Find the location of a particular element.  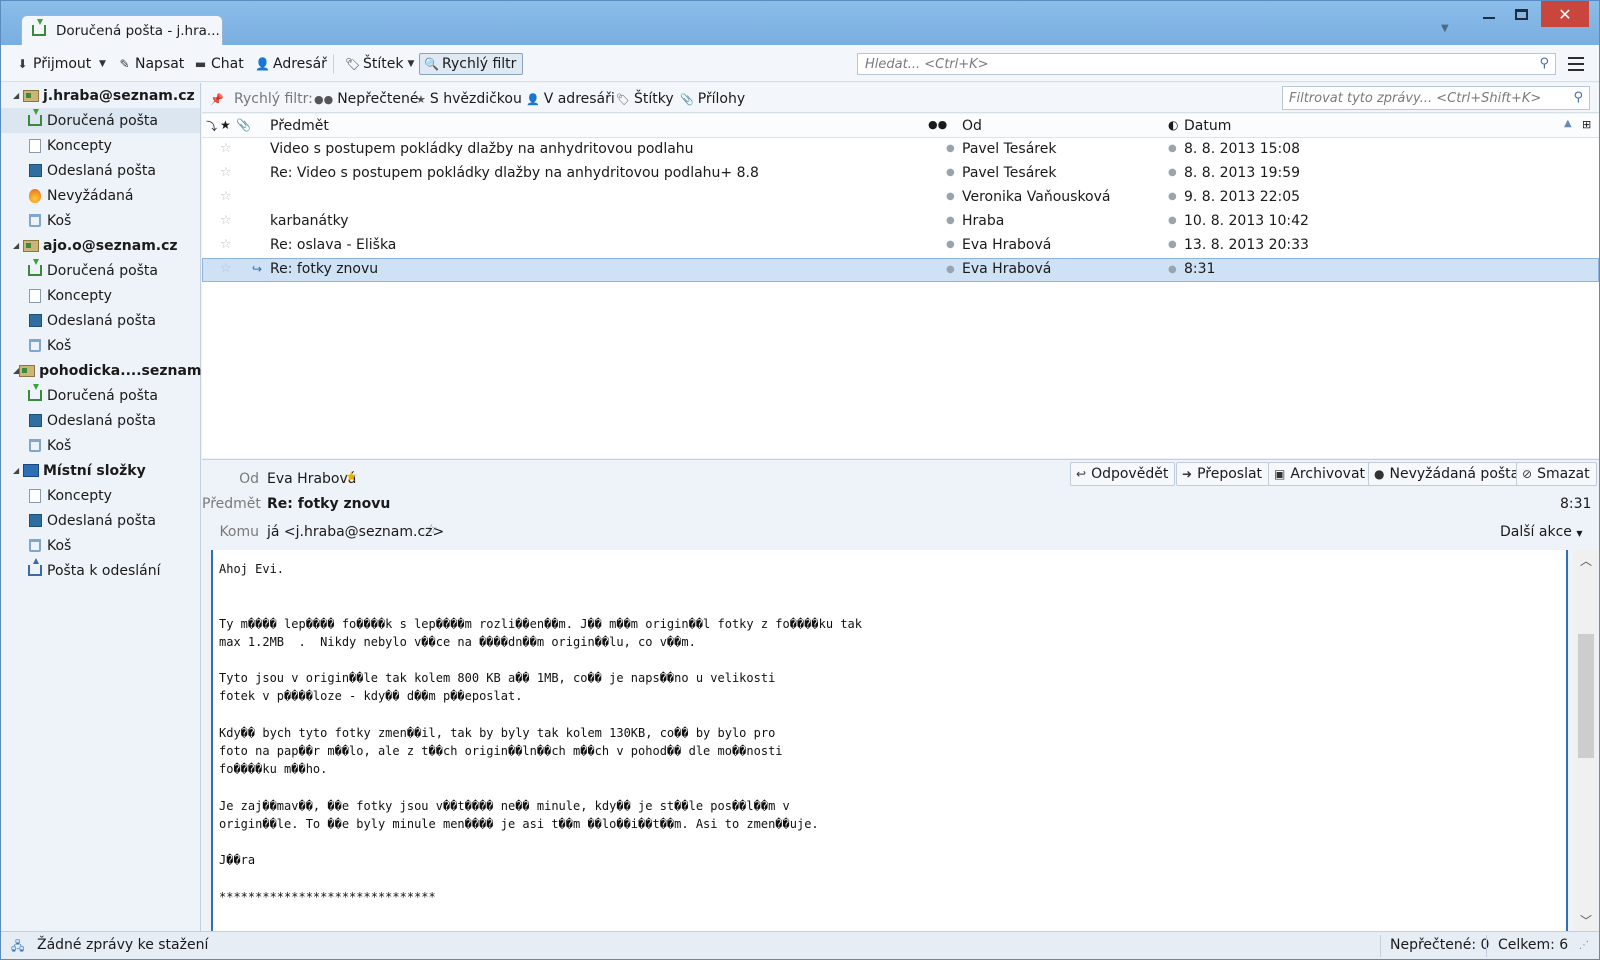

filter-tags-button: 🏷 Štítky is located at coordinates (645, 99).